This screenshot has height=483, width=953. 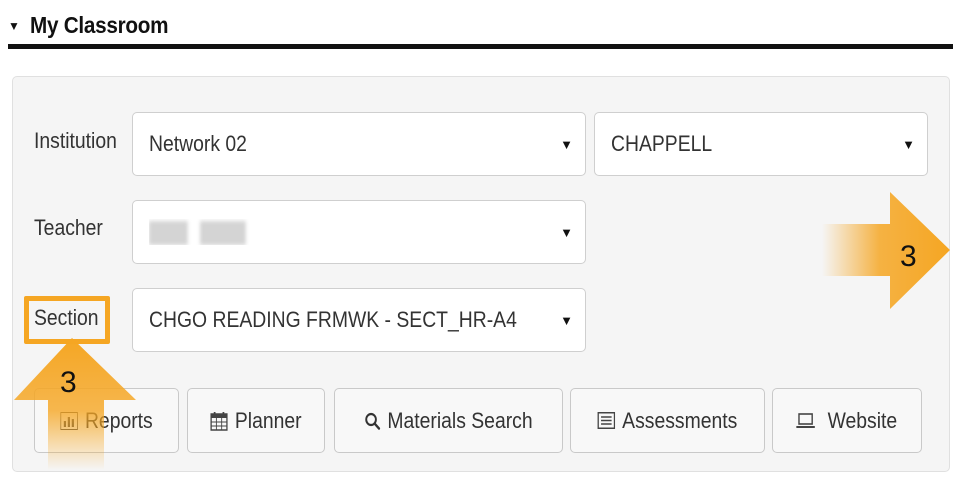 What do you see at coordinates (806, 420) in the screenshot?
I see `laptop-icon` at bounding box center [806, 420].